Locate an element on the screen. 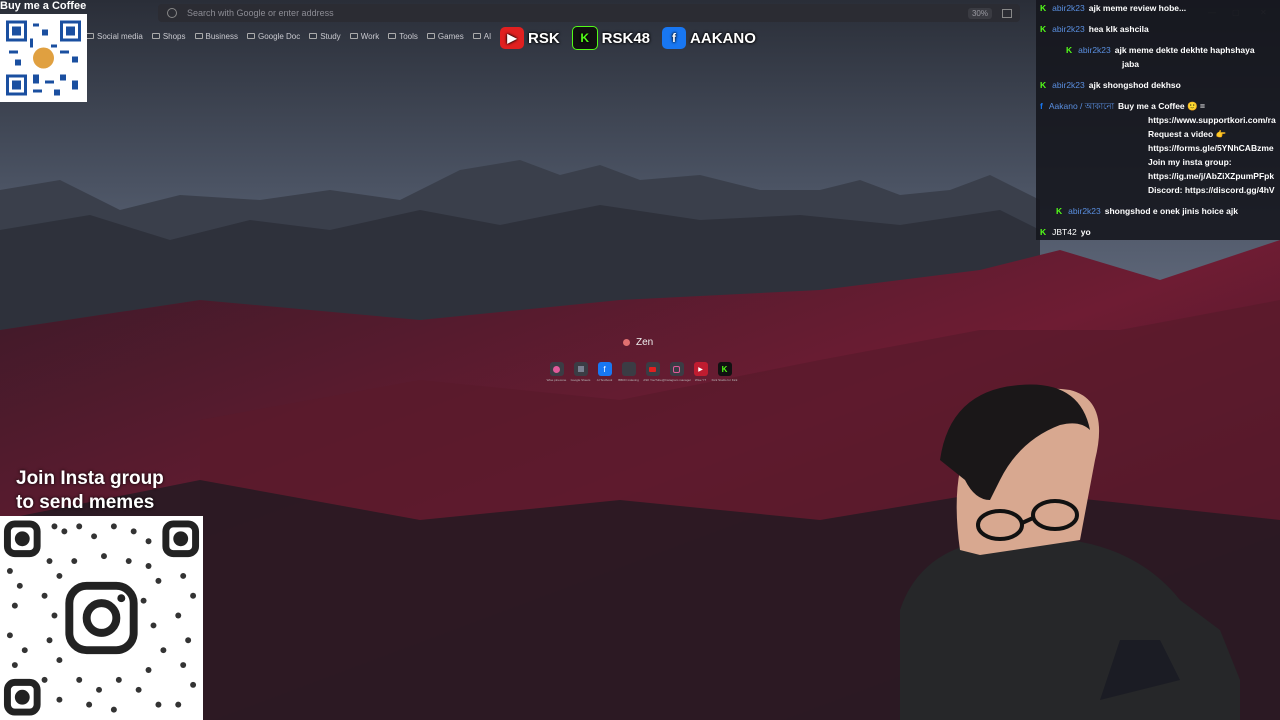 This screenshot has height=720, width=1280. shortcut-tile: K Kick Studio for Kick is located at coordinates (724, 372).